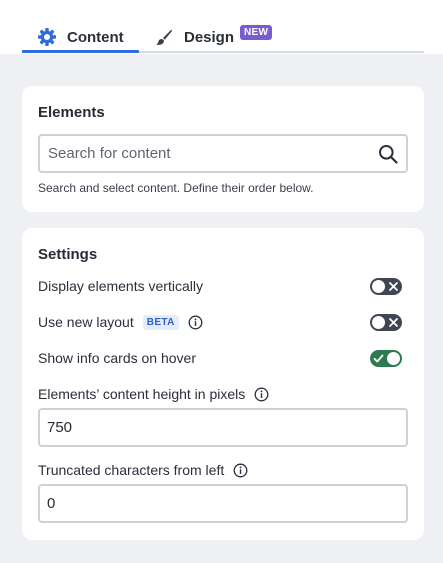  Describe the element at coordinates (142, 394) in the screenshot. I see `content-height-label-text: Elements’ content height in pixels` at that location.